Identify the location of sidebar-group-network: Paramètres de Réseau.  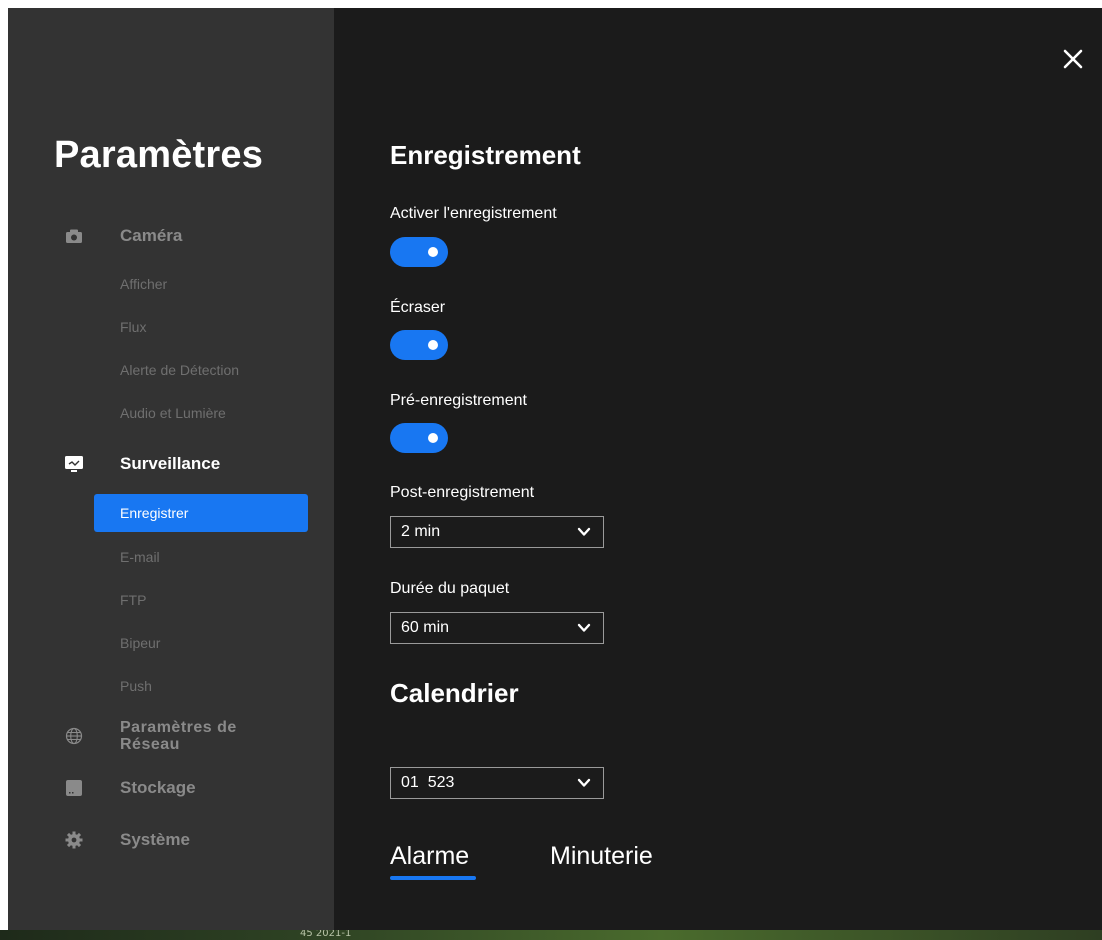
(171, 736).